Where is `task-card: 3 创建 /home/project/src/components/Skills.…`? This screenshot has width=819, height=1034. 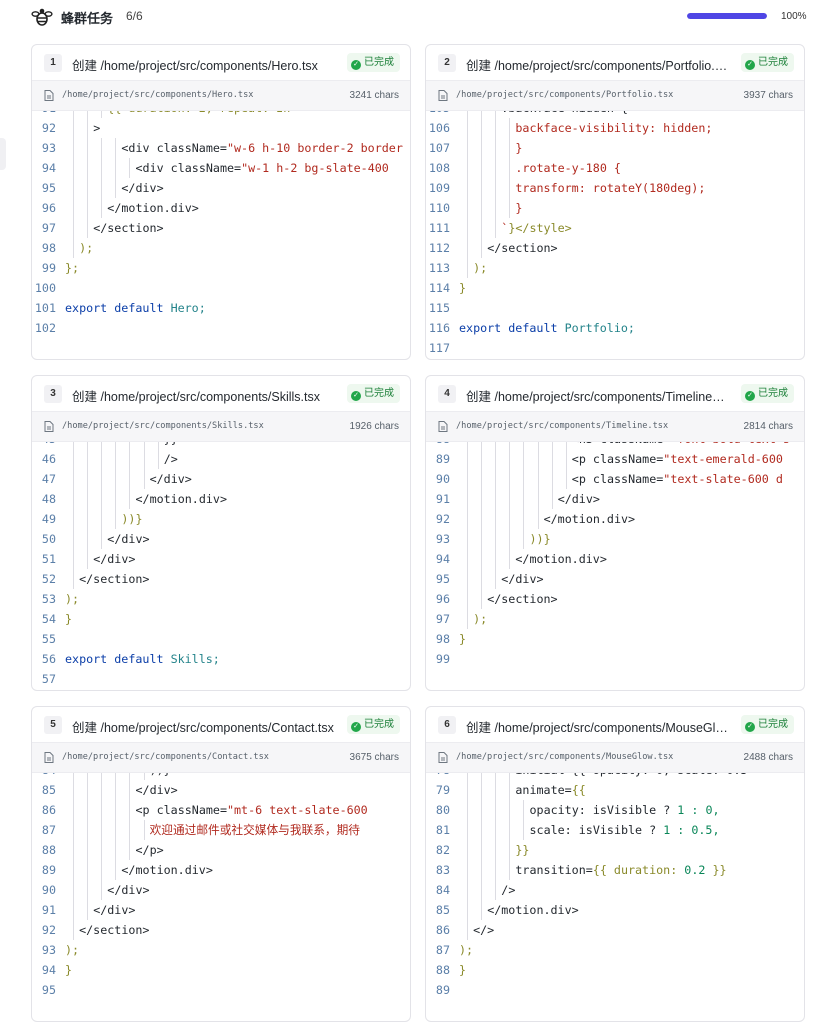 task-card: 3 创建 /home/project/src/components/Skills.… is located at coordinates (221, 533).